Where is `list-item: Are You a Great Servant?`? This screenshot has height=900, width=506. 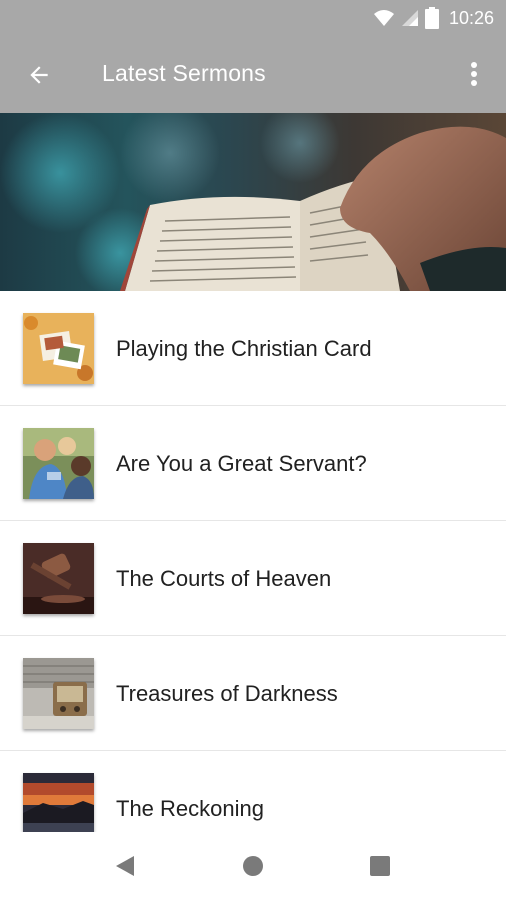 list-item: Are You a Great Servant? is located at coordinates (253, 463).